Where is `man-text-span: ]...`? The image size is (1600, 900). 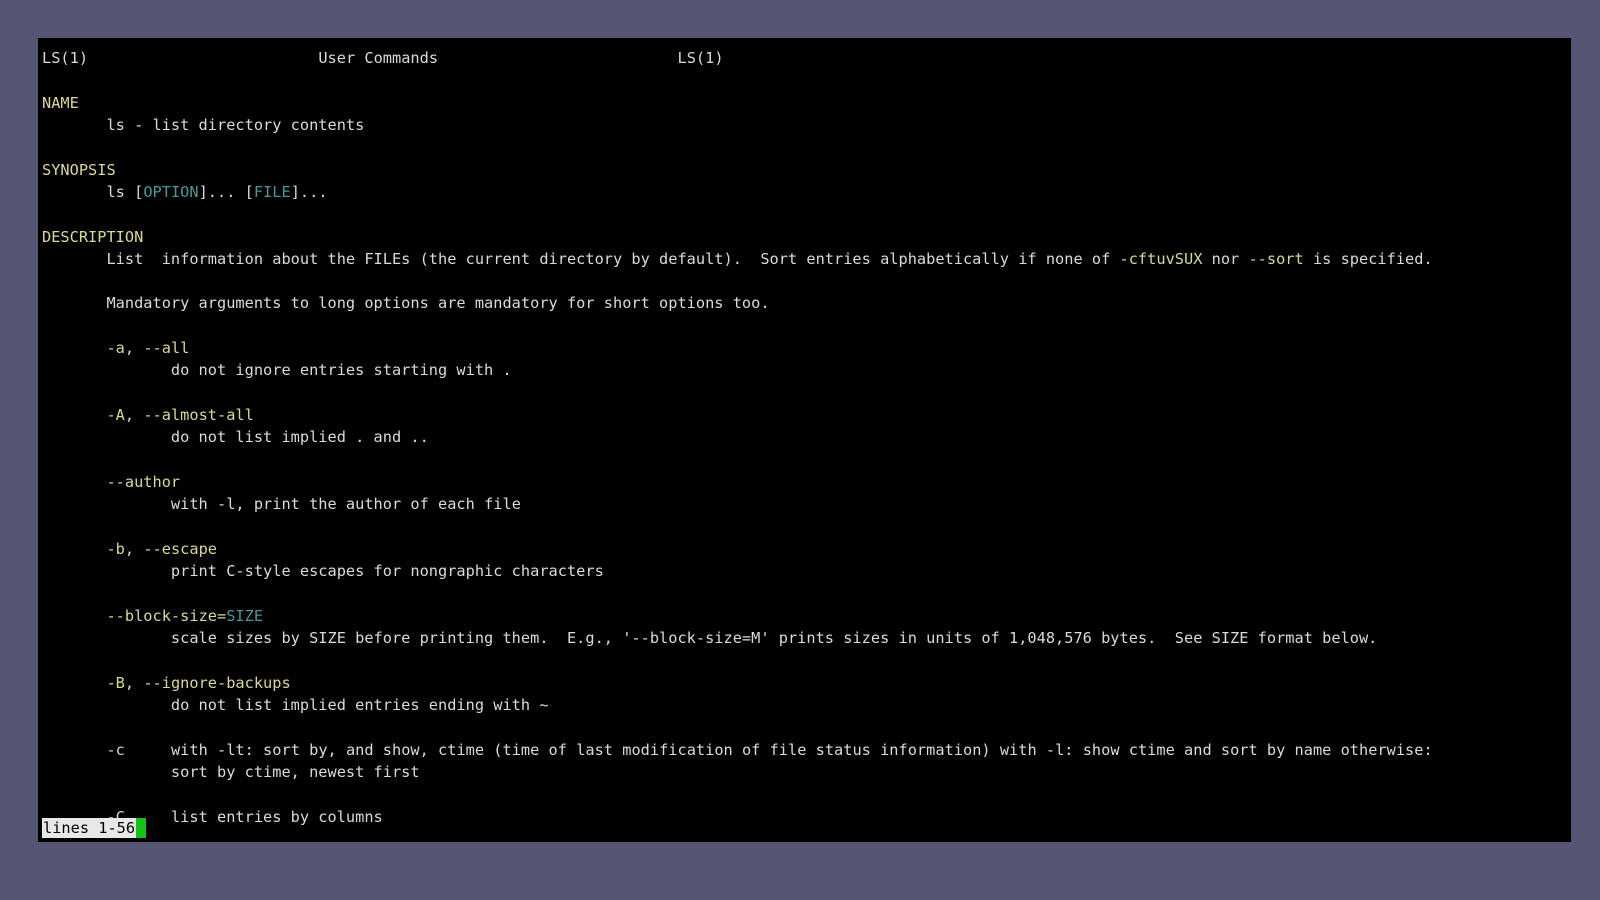
man-text-span: ]... is located at coordinates (309, 191).